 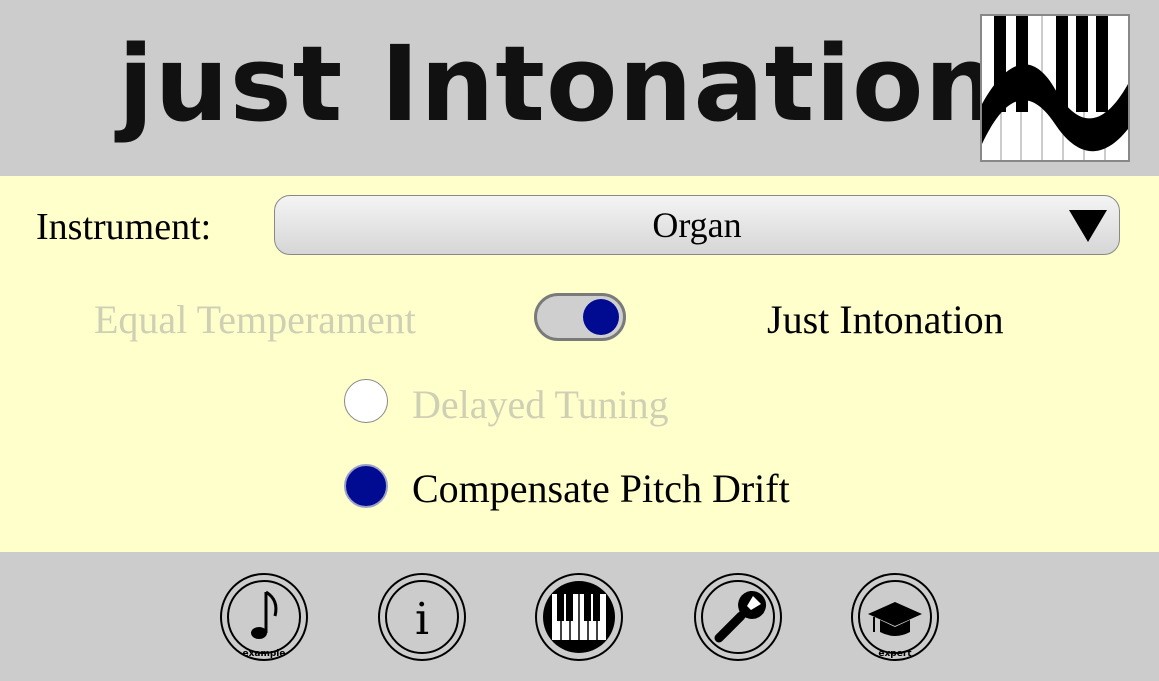 I want to click on example-button: example, so click(x=264, y=617).